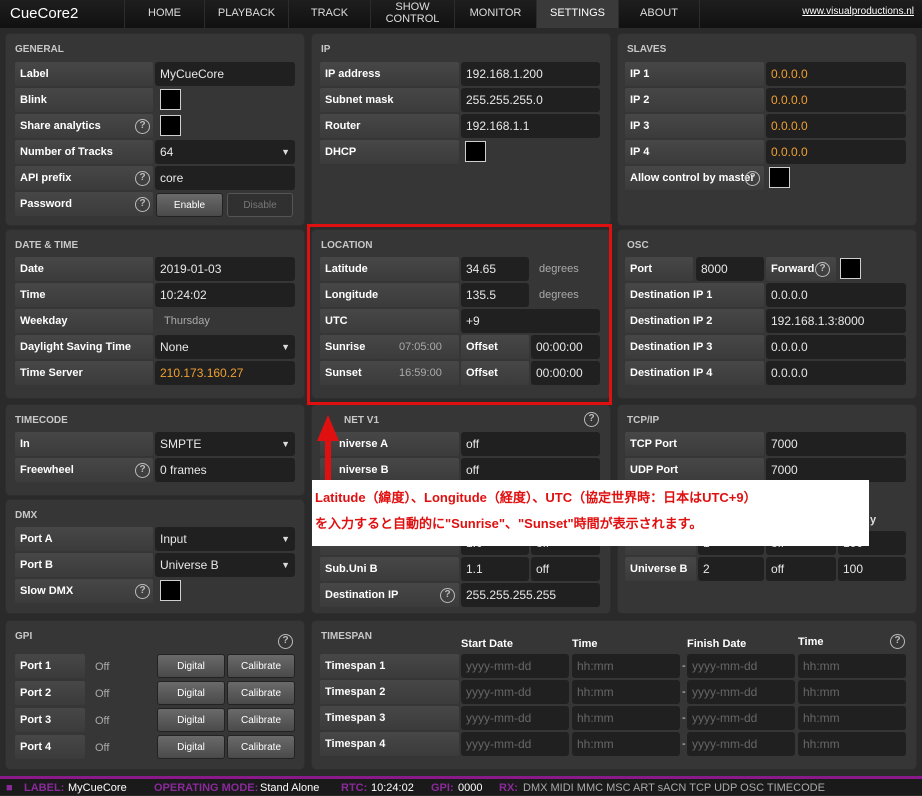  What do you see at coordinates (225, 539) in the screenshot?
I see `port-a-select: Input ▼` at bounding box center [225, 539].